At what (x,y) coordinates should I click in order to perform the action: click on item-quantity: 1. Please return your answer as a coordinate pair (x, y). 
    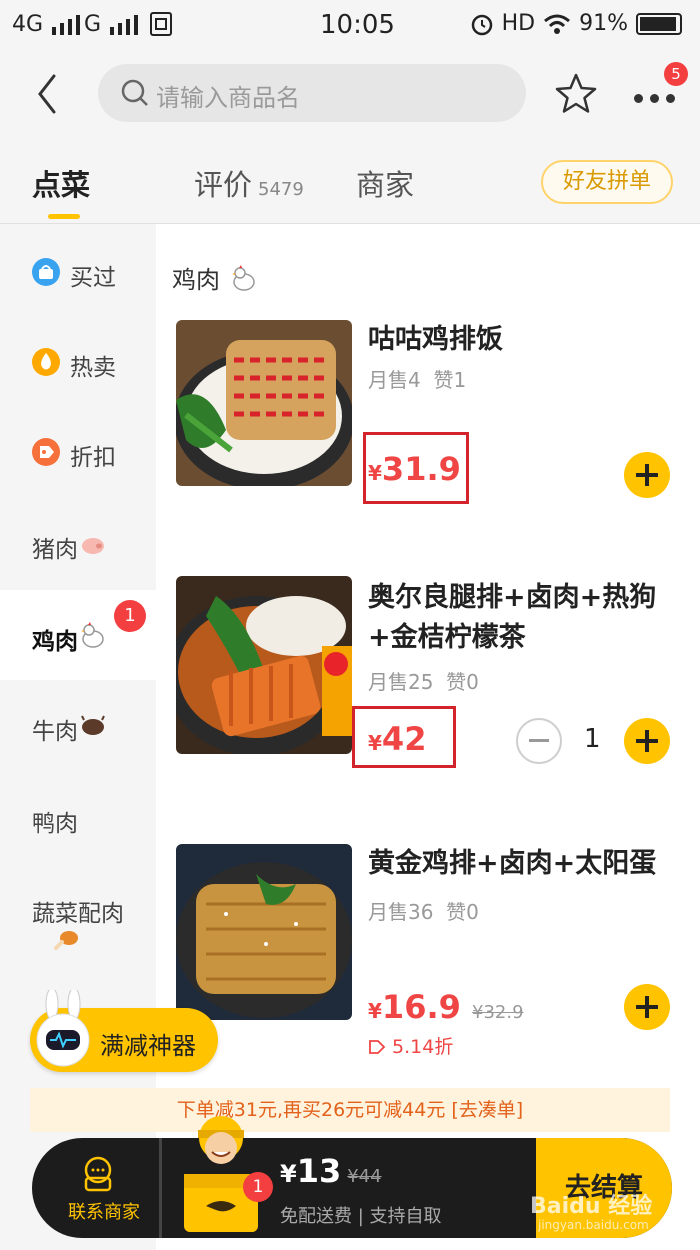
    Looking at the image, I should click on (592, 739).